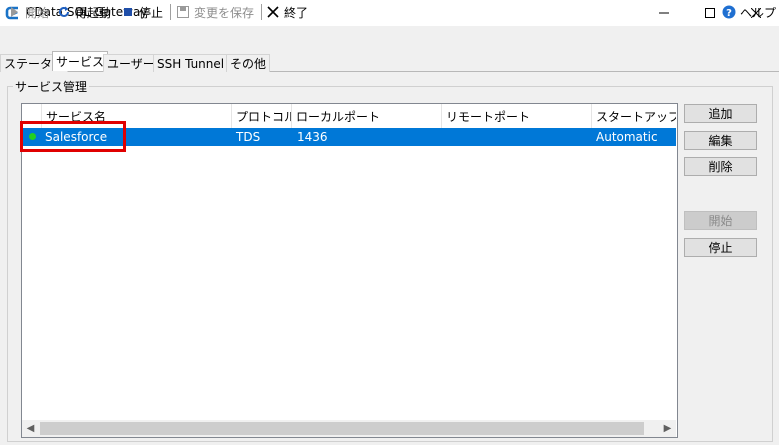 The image size is (779, 445). I want to click on exit-toolbar-label: 終了, so click(296, 12).